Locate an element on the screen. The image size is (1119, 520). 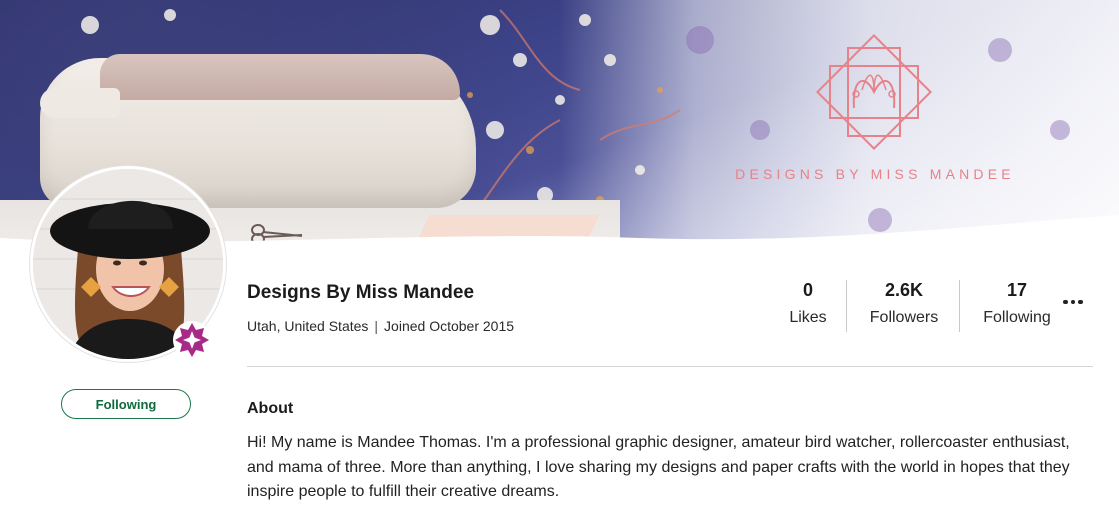
brand-logo-icon is located at coordinates (874, 92).